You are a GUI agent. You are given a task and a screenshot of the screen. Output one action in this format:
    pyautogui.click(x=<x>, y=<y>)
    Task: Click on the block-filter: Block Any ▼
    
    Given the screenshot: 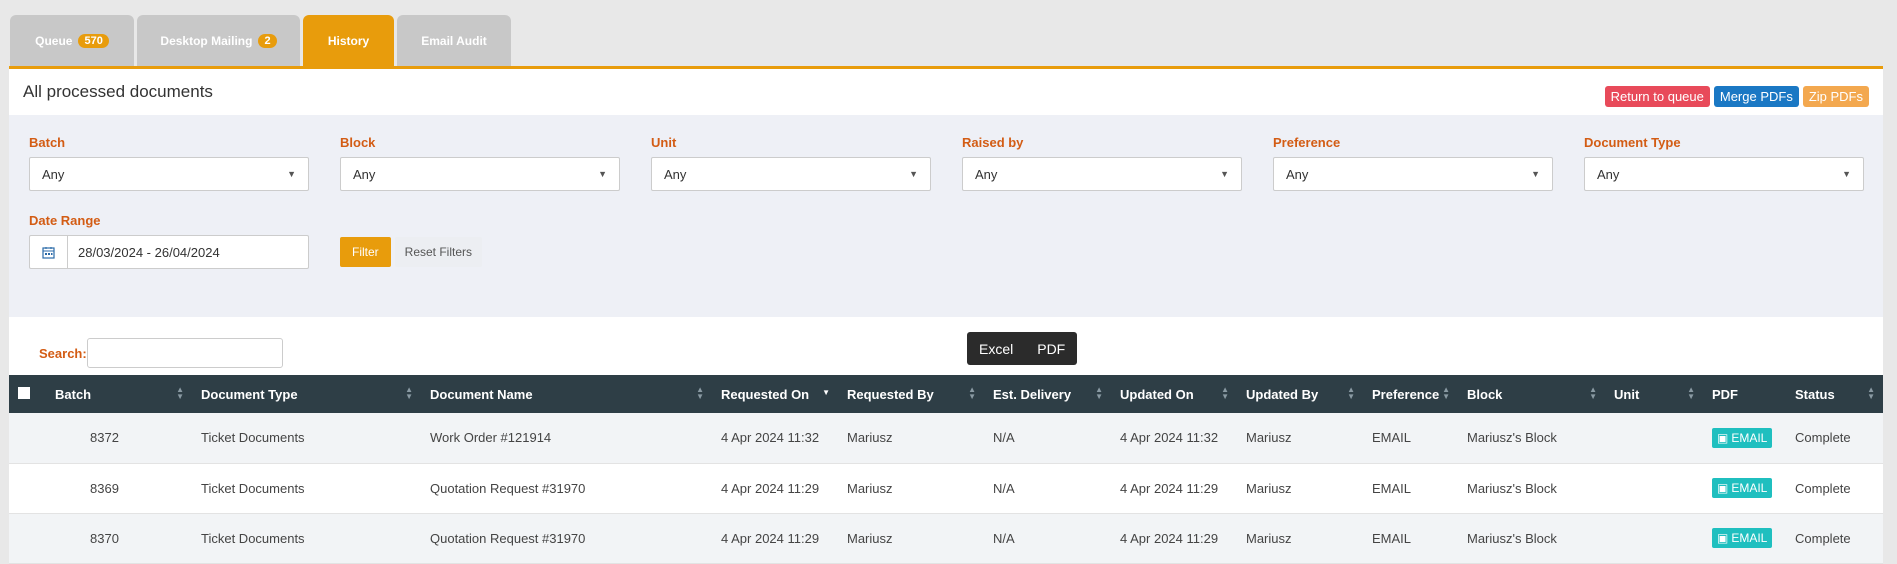 What is the action you would take?
    pyautogui.click(x=480, y=163)
    